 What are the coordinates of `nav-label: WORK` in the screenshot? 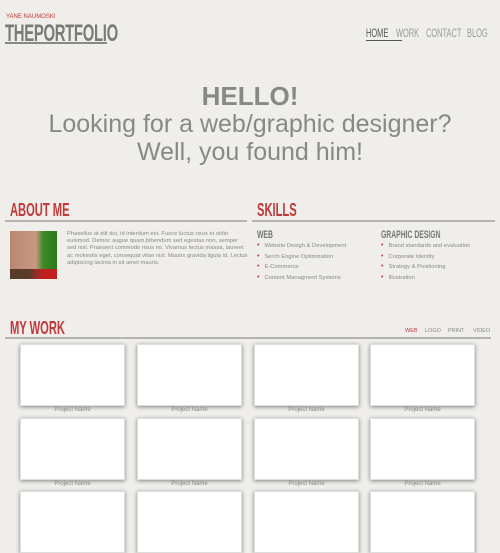 It's located at (408, 33).